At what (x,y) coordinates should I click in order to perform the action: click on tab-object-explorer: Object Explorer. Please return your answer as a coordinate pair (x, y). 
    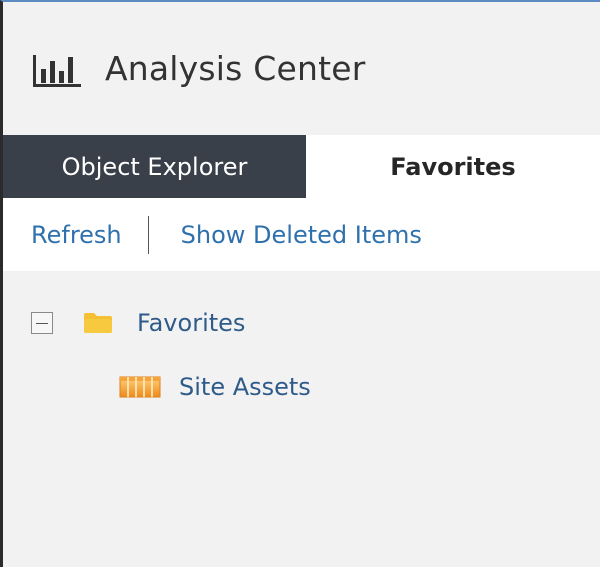
    Looking at the image, I should click on (154, 166).